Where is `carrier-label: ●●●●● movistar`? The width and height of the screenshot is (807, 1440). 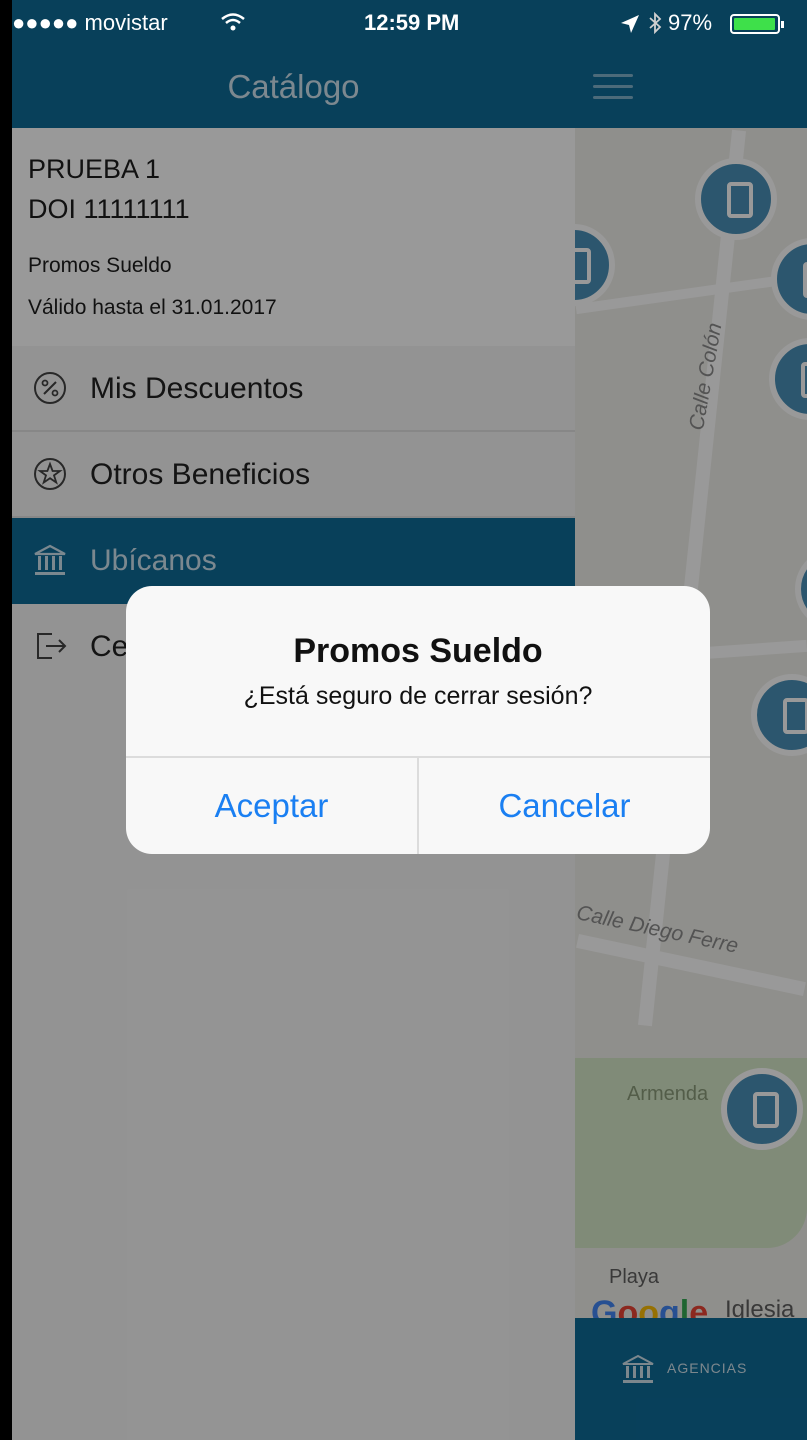
carrier-label: ●●●●● movistar is located at coordinates (90, 22).